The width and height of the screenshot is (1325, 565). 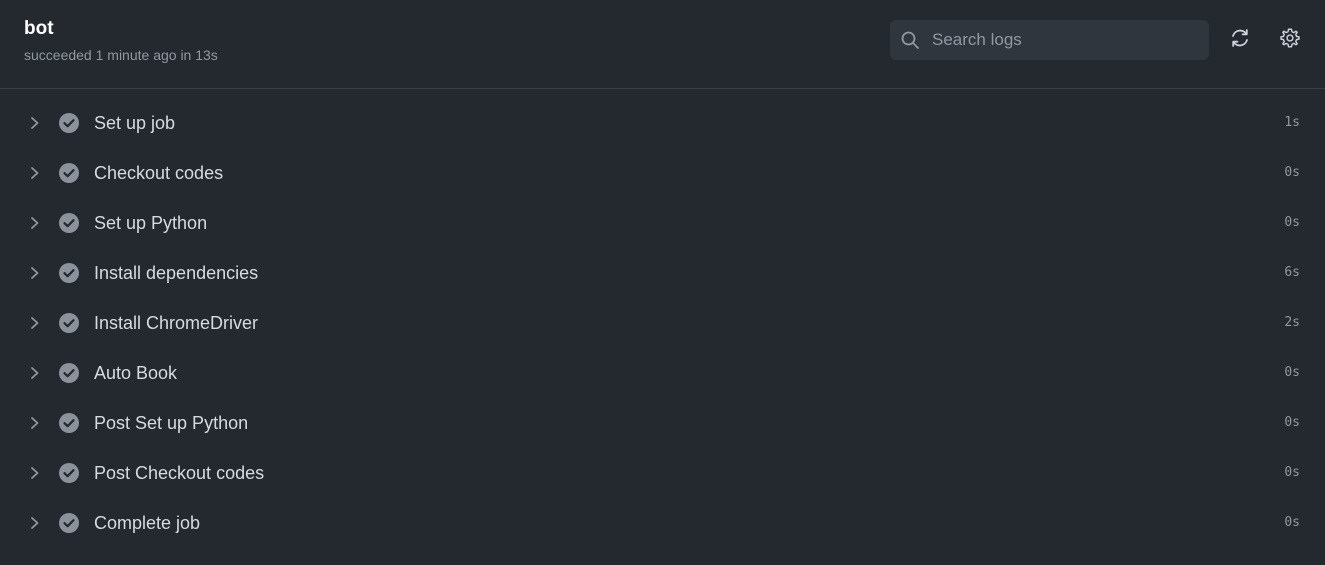 I want to click on step-row: Set up job 1s, so click(x=662, y=123).